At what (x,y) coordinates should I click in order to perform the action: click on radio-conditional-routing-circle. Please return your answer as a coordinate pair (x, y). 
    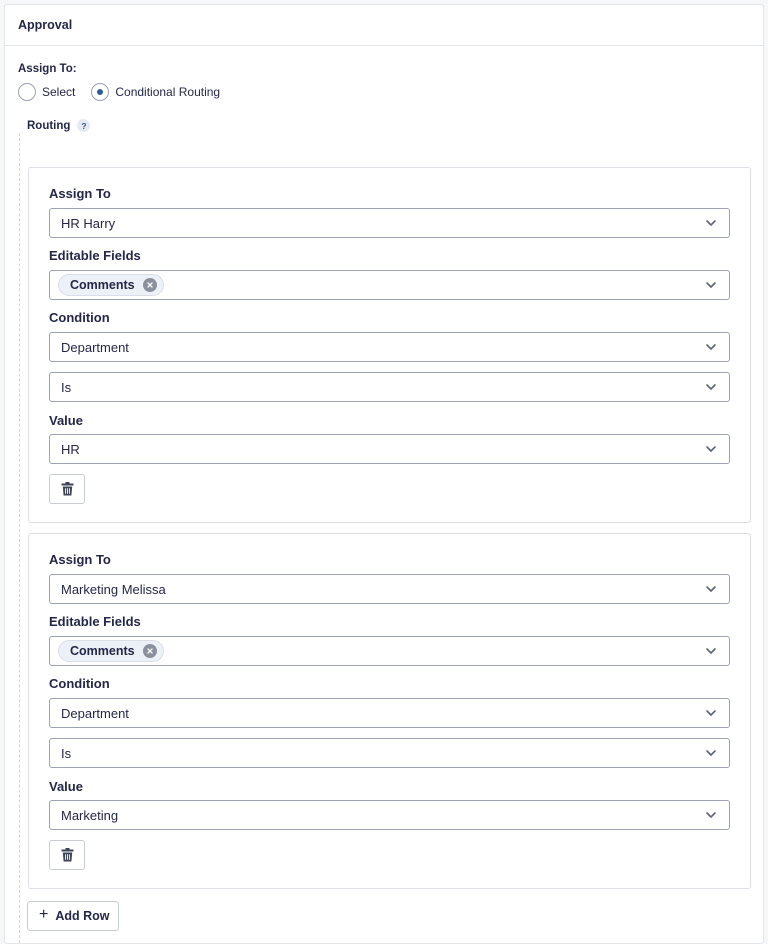
    Looking at the image, I should click on (100, 92).